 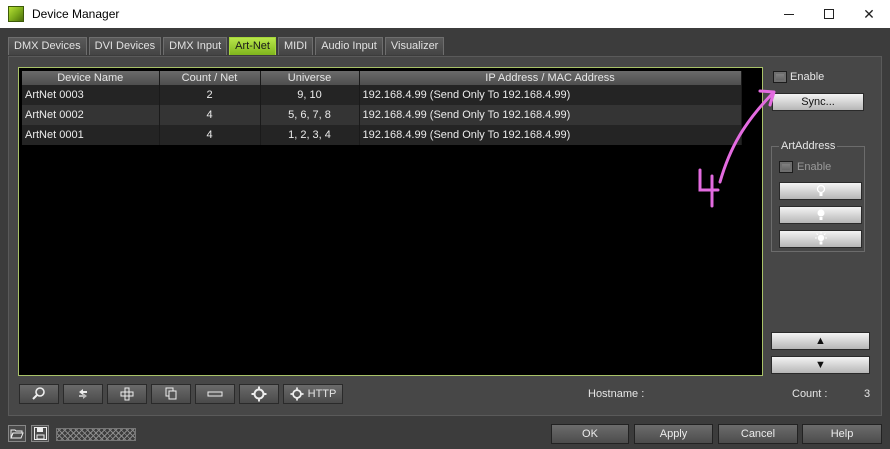 What do you see at coordinates (195, 46) in the screenshot?
I see `tab-dmx-input: DMX Input` at bounding box center [195, 46].